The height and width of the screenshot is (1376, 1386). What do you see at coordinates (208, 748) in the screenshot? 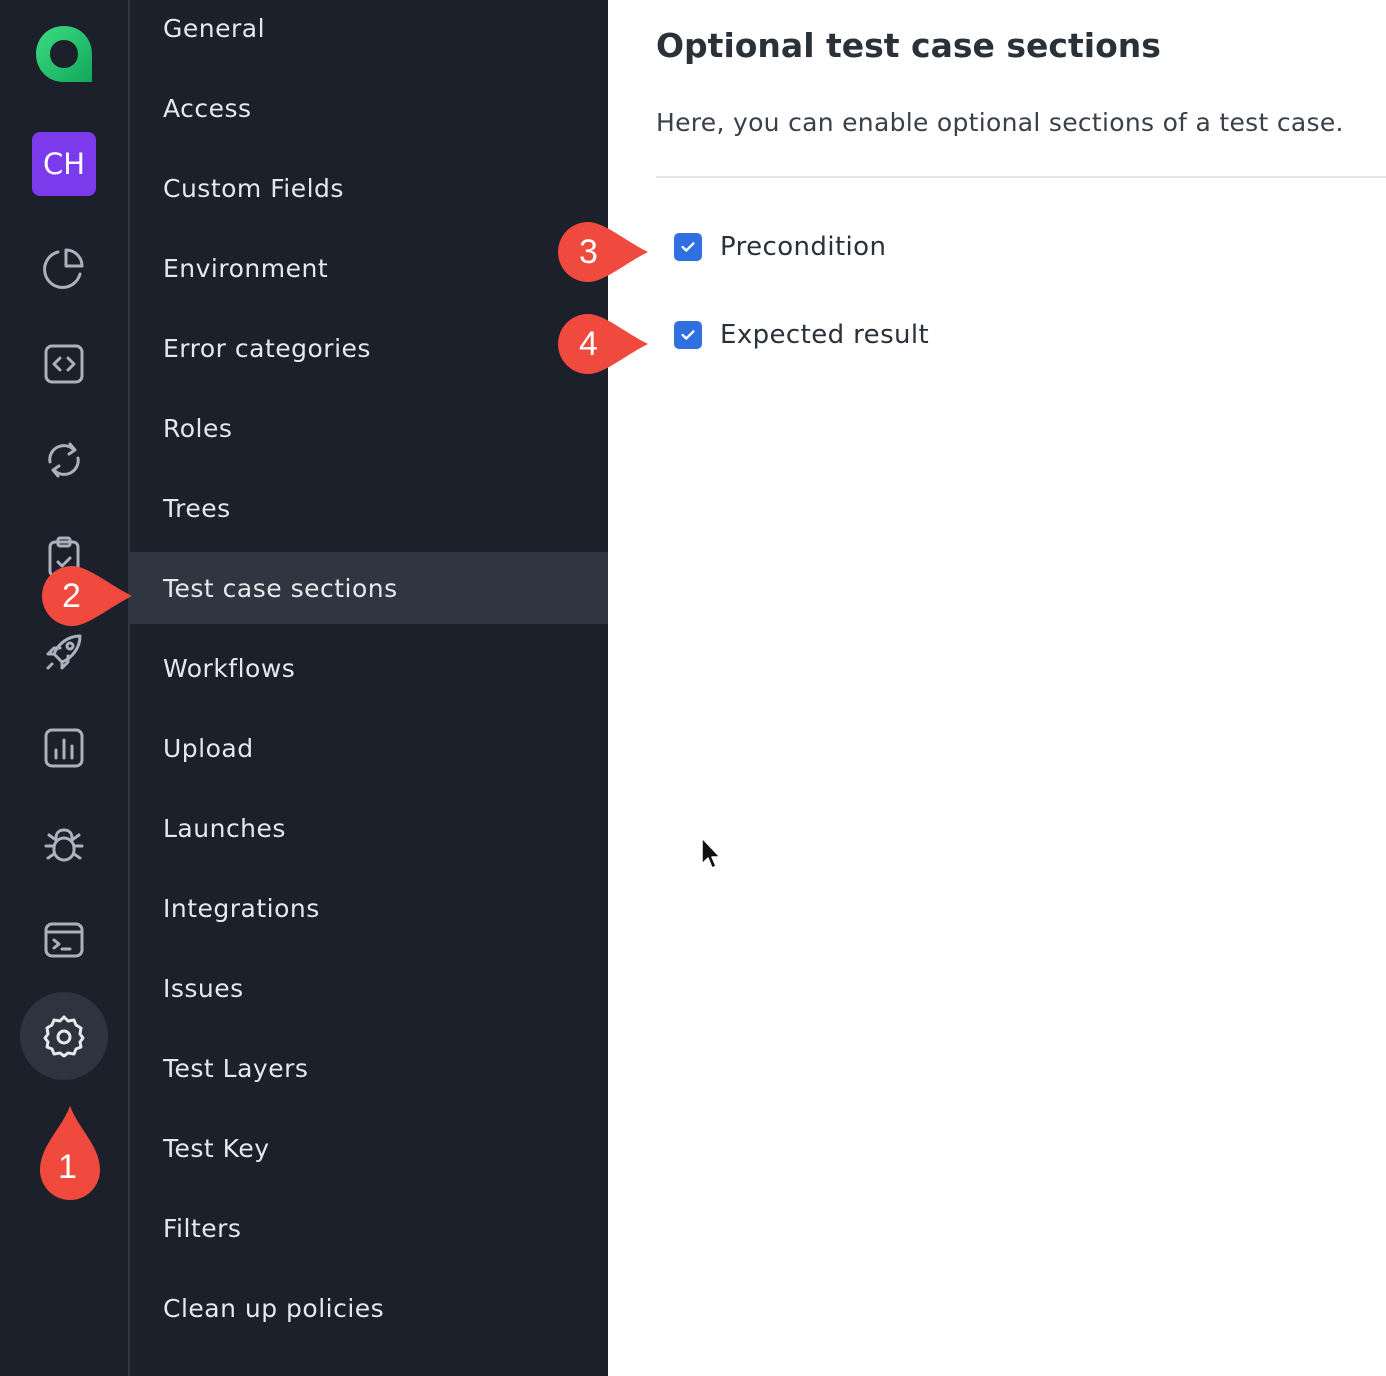
I see `menu-item-label: Upload` at bounding box center [208, 748].